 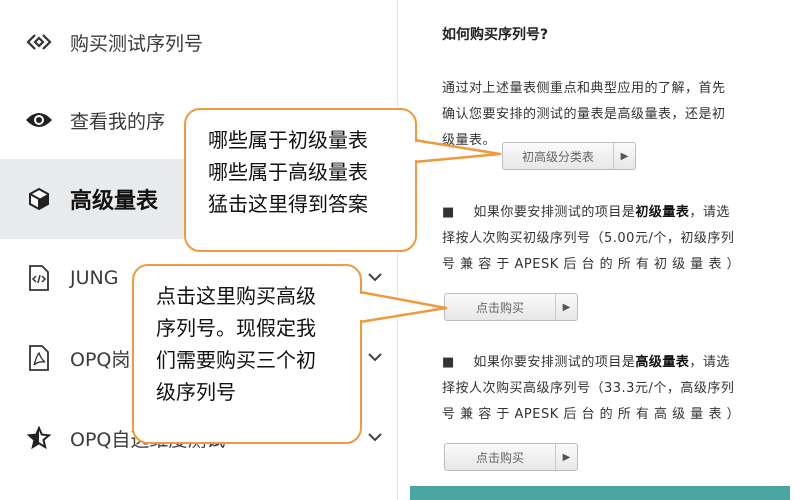 I want to click on callout-buy-hint: 点击这里购买高级 序列号。现假定我 们需要购买三个初 级序列号, so click(x=247, y=354).